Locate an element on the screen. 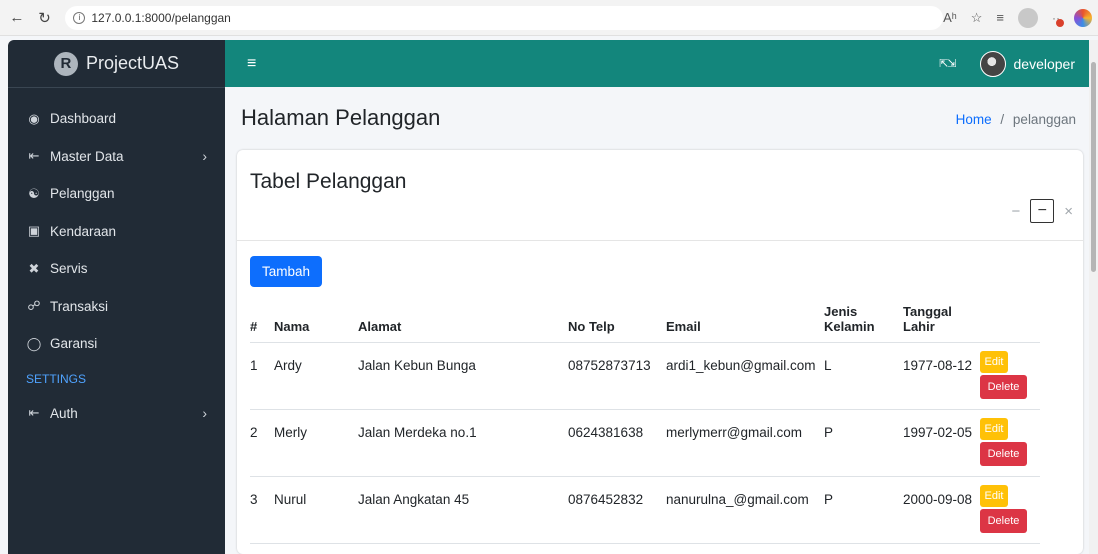  sidebar-item-label: Auth is located at coordinates (64, 413).